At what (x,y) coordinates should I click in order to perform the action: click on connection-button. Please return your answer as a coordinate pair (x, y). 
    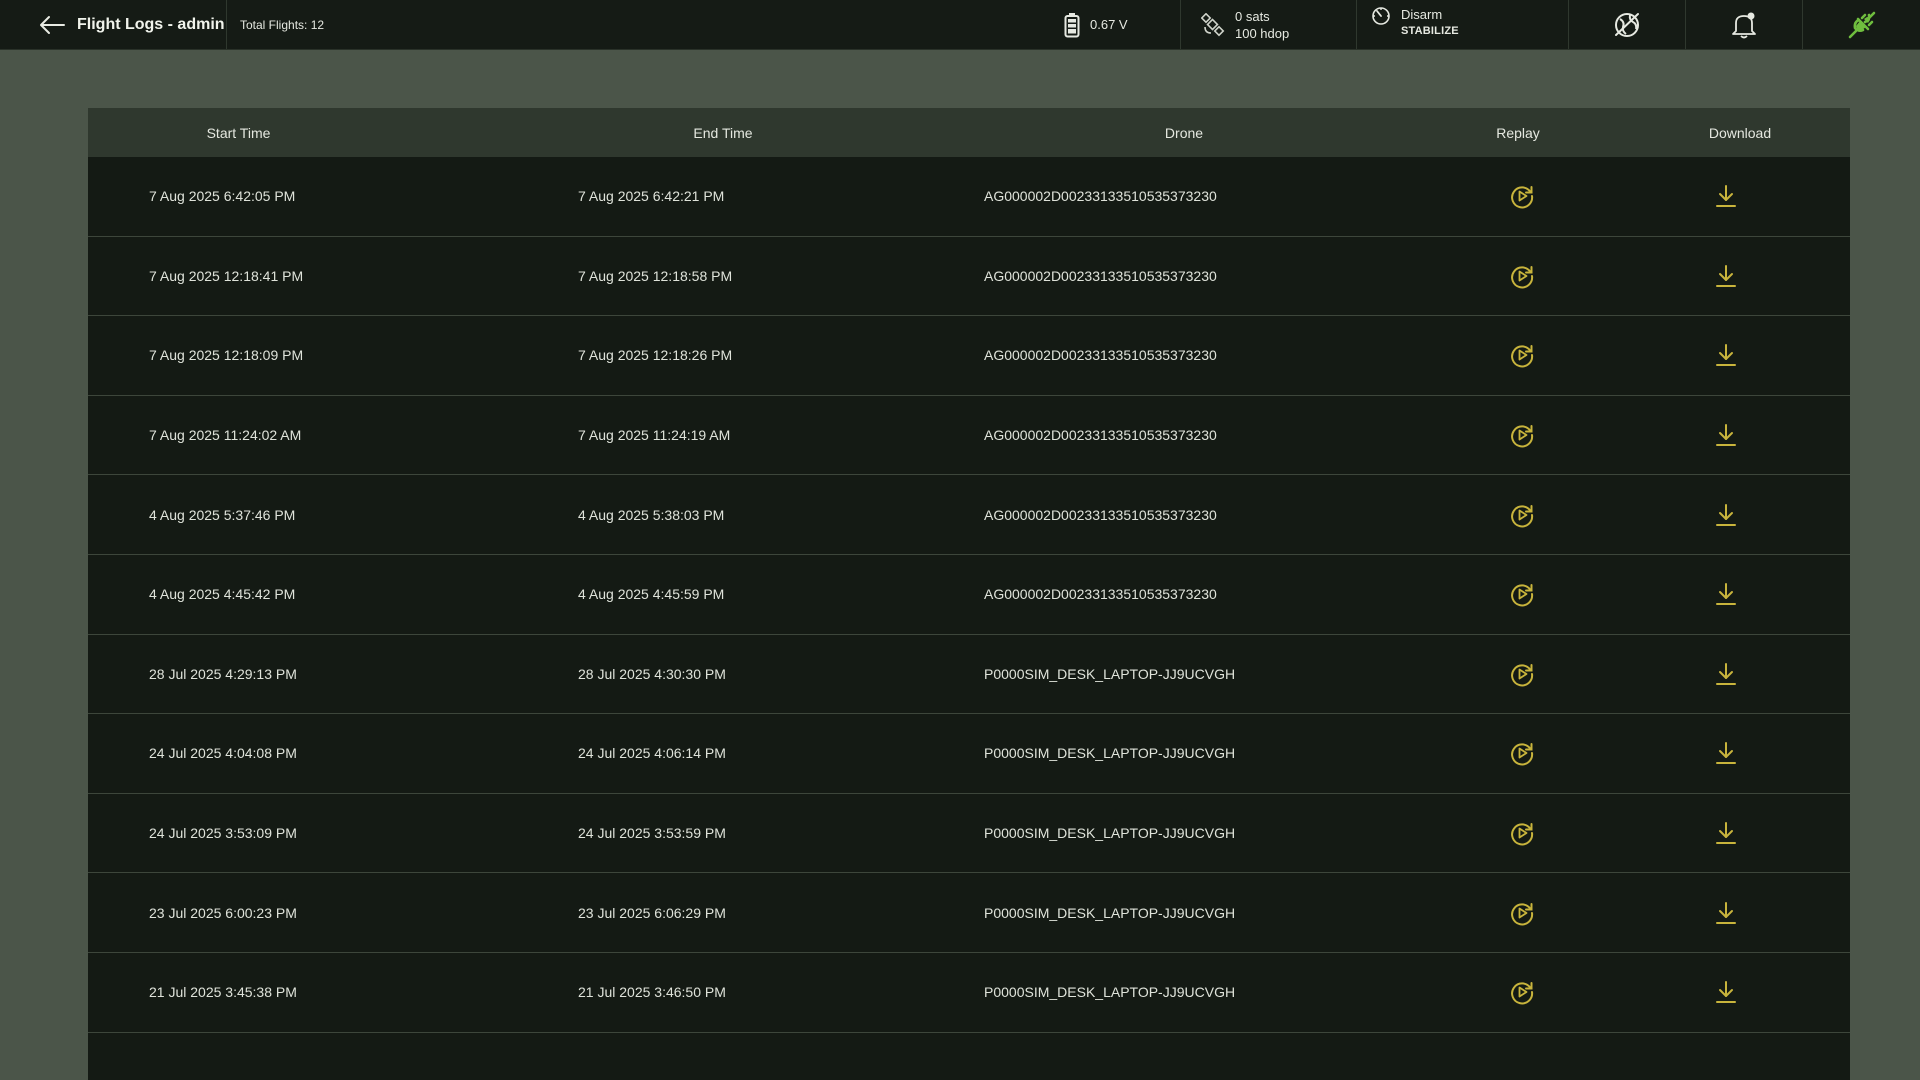
    Looking at the image, I should click on (1861, 24).